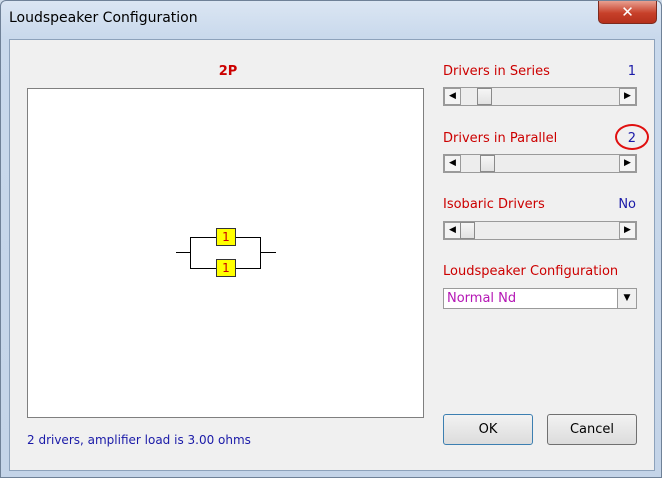  Describe the element at coordinates (531, 271) in the screenshot. I see `config-label: Loudspeaker Configuration` at that location.